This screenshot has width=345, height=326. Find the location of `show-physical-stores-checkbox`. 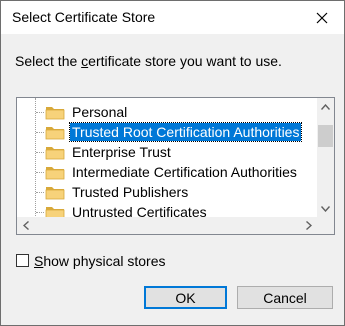

show-physical-stores-checkbox is located at coordinates (22, 260).